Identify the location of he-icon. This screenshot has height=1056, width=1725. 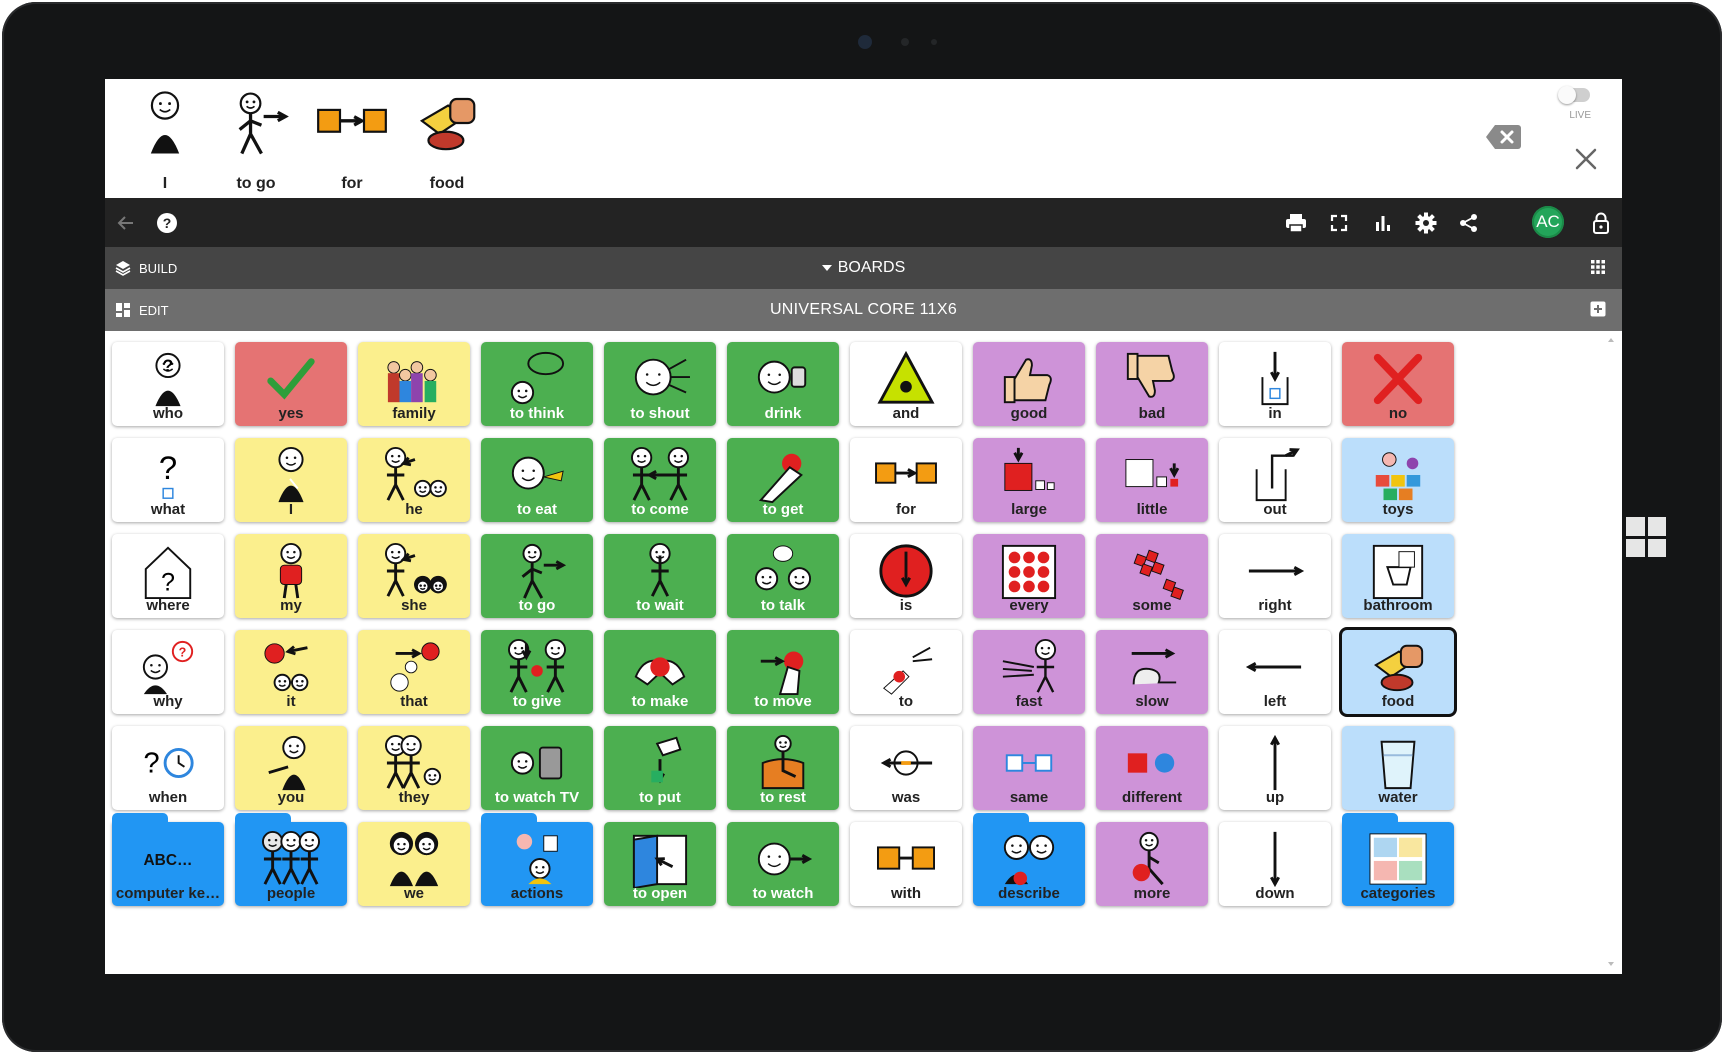
(416, 473).